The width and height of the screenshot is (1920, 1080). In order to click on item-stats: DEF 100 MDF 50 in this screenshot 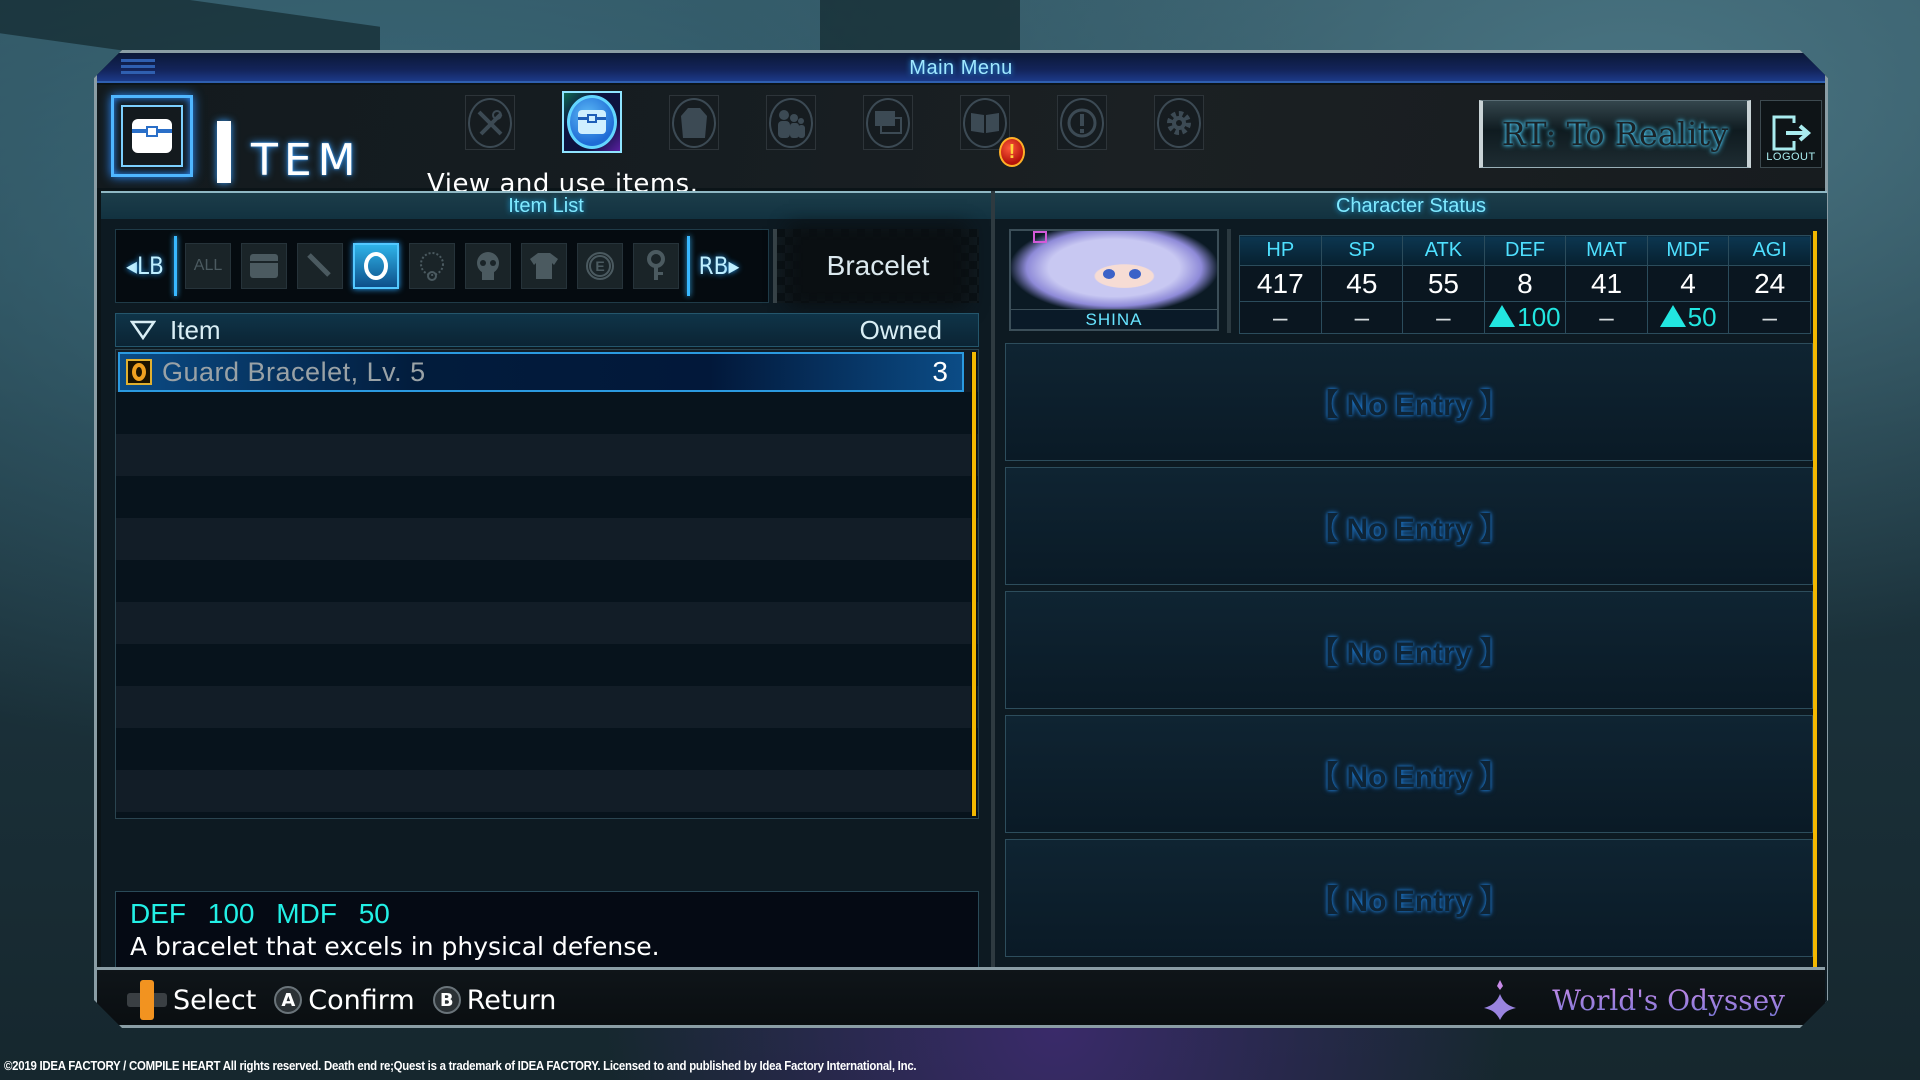, I will do `click(260, 913)`.